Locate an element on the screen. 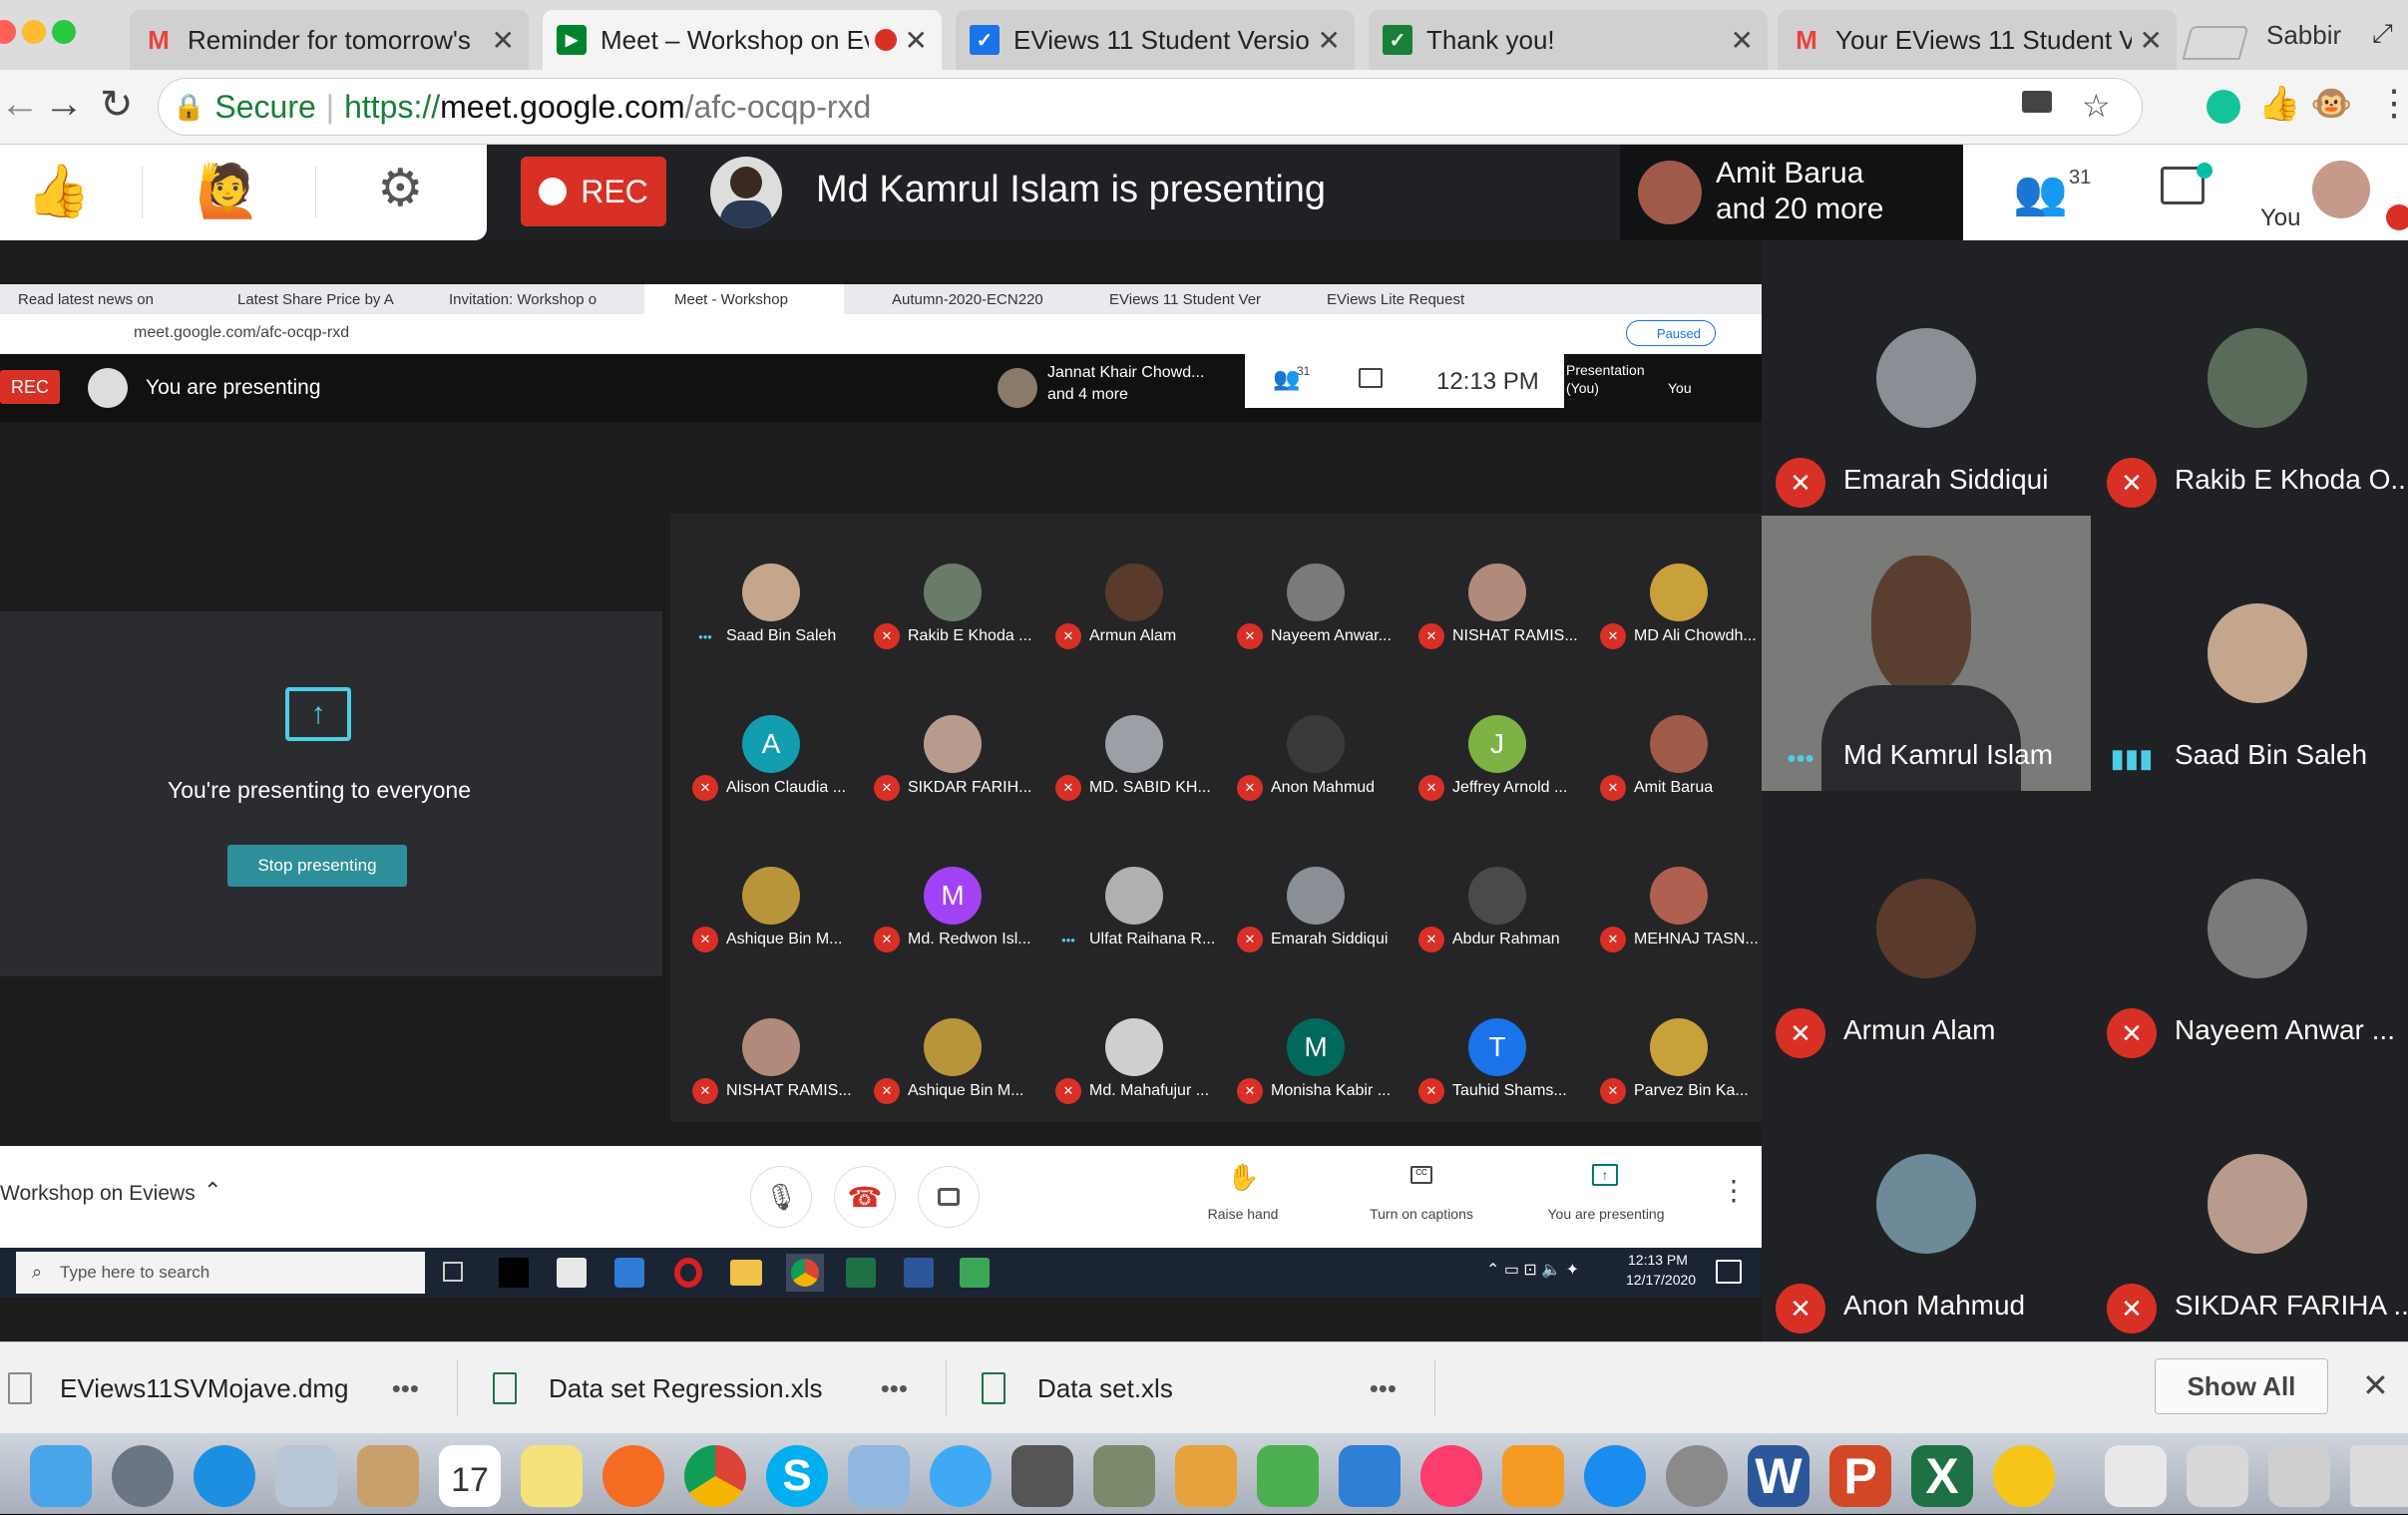 The width and height of the screenshot is (2408, 1515). ibooks-icon is located at coordinates (1533, 1476).